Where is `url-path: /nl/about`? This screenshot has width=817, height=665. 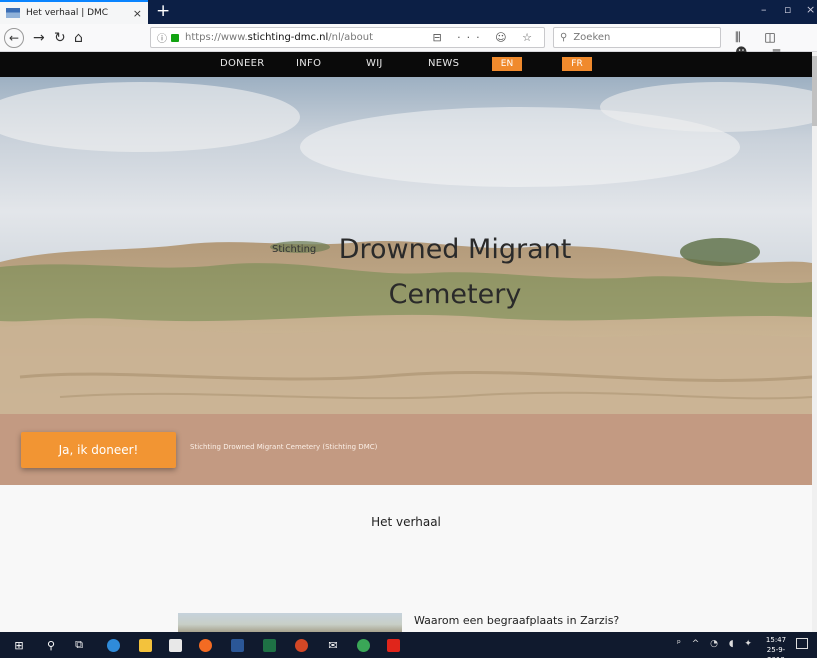 url-path: /nl/about is located at coordinates (350, 37).